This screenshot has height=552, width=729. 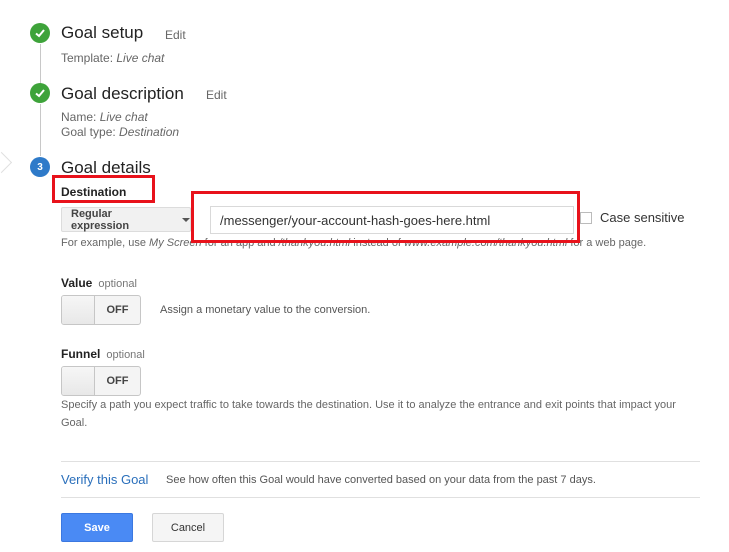 What do you see at coordinates (113, 58) in the screenshot?
I see `step-meta: Template: Live chat` at bounding box center [113, 58].